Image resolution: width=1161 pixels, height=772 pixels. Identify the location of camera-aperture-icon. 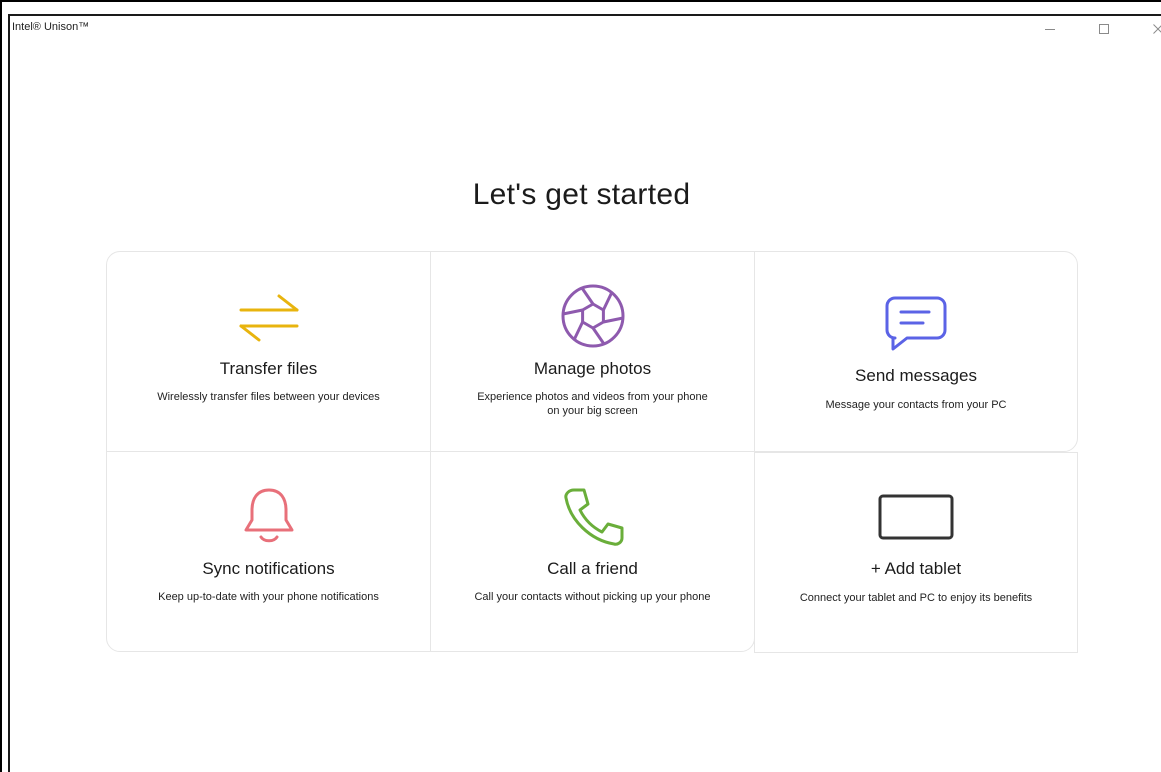
(592, 316).